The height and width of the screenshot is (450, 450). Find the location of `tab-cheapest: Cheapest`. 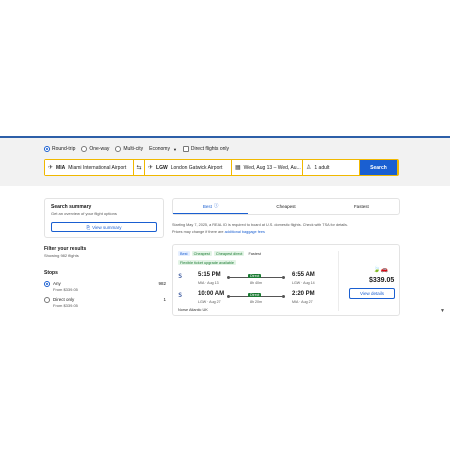

tab-cheapest: Cheapest is located at coordinates (285, 206).